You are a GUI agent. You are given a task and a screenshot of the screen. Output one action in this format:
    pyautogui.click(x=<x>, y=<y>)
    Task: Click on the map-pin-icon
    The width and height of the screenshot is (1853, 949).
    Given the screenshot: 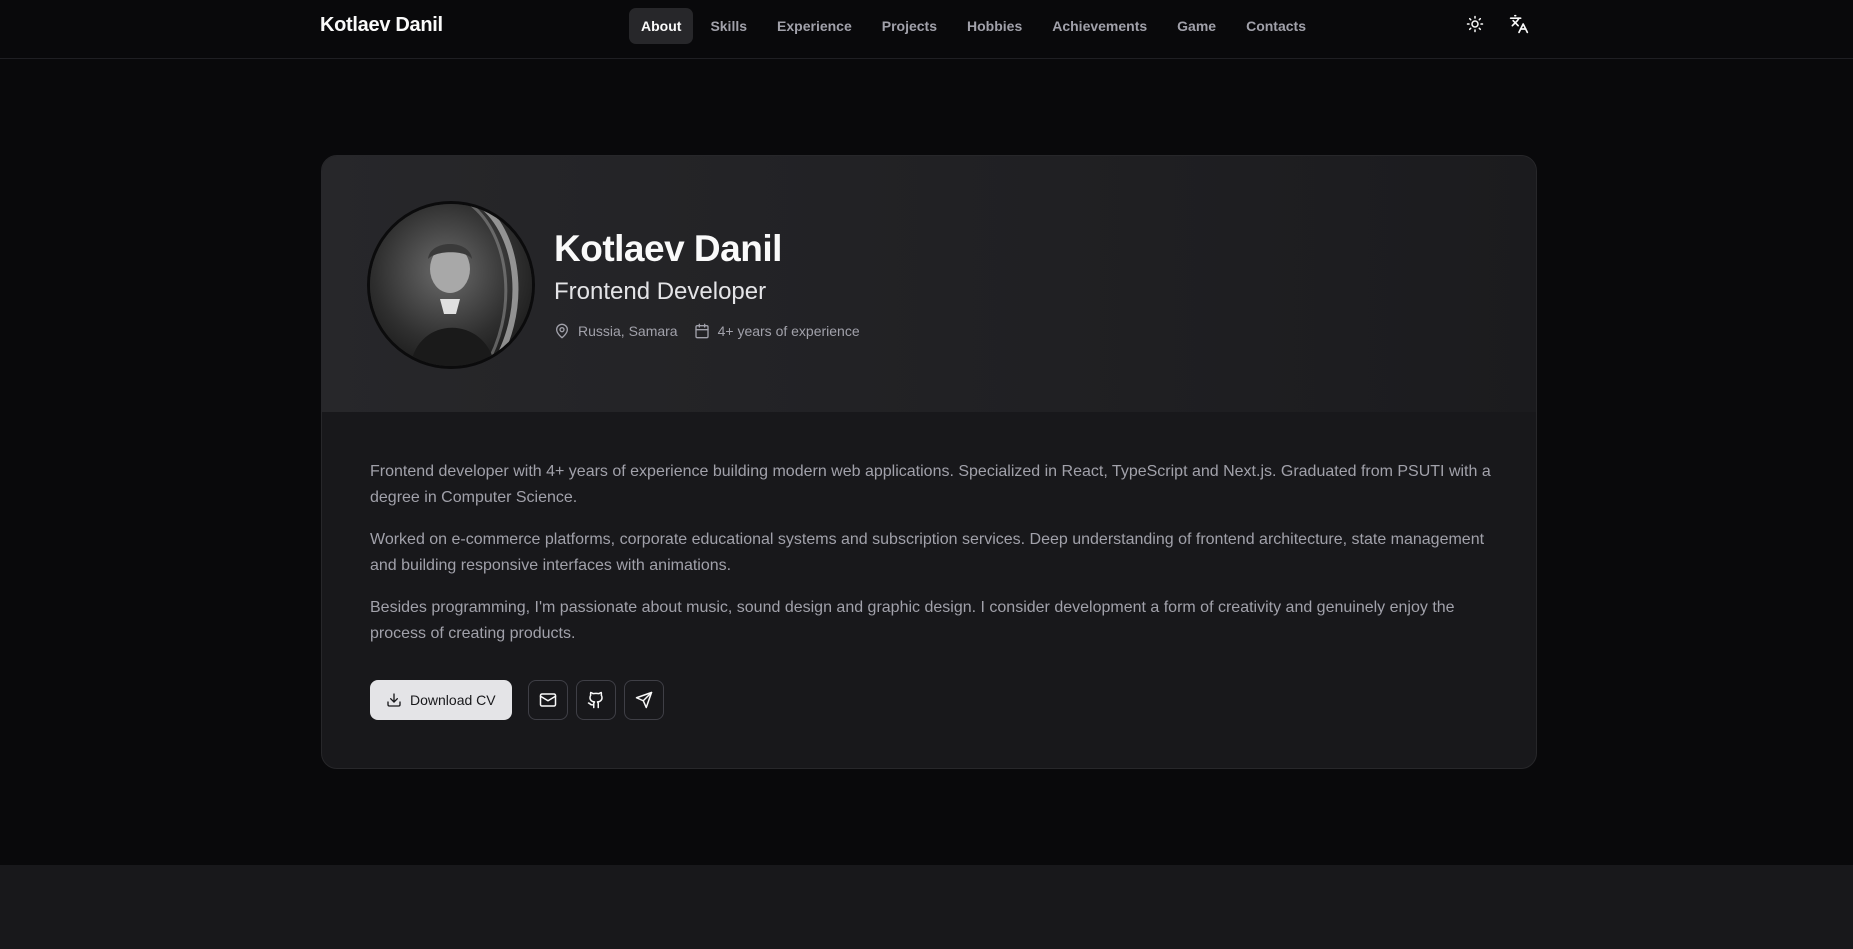 What is the action you would take?
    pyautogui.click(x=562, y=331)
    